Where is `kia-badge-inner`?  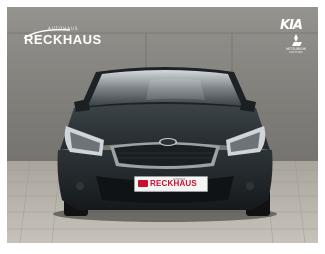
kia-badge-inner is located at coordinates (168, 142).